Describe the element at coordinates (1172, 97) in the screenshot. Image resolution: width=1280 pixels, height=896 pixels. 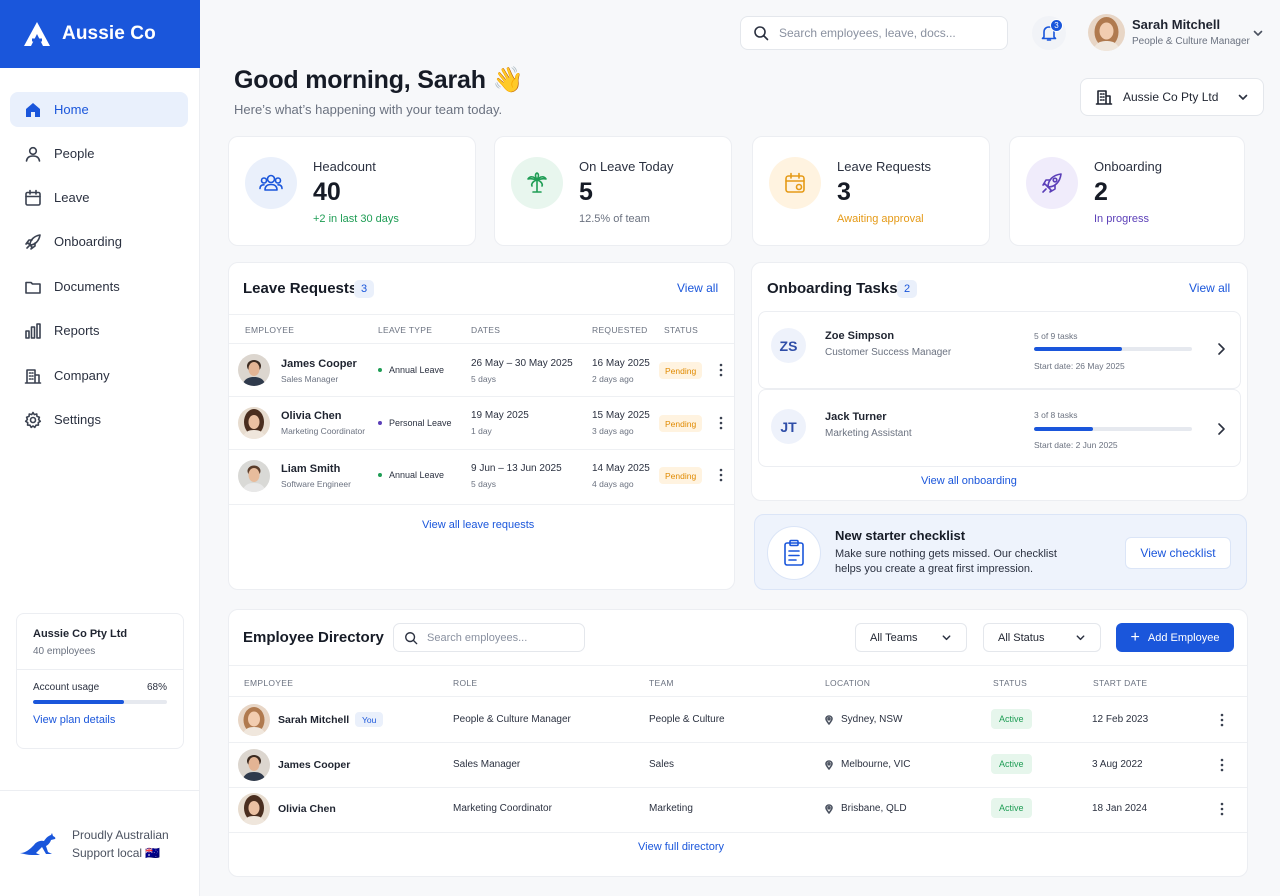
I see `company-select: Aussie Co Pty Ltd` at that location.